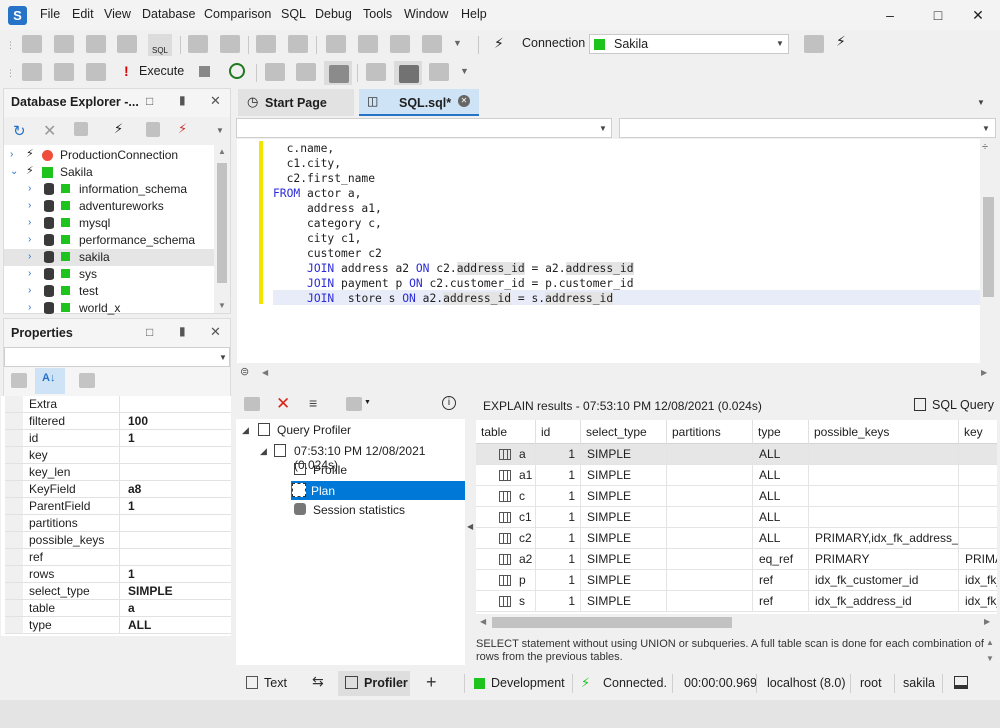 This screenshot has width=1000, height=728. Describe the element at coordinates (426, 14) in the screenshot. I see `menu-item-window: Window` at that location.